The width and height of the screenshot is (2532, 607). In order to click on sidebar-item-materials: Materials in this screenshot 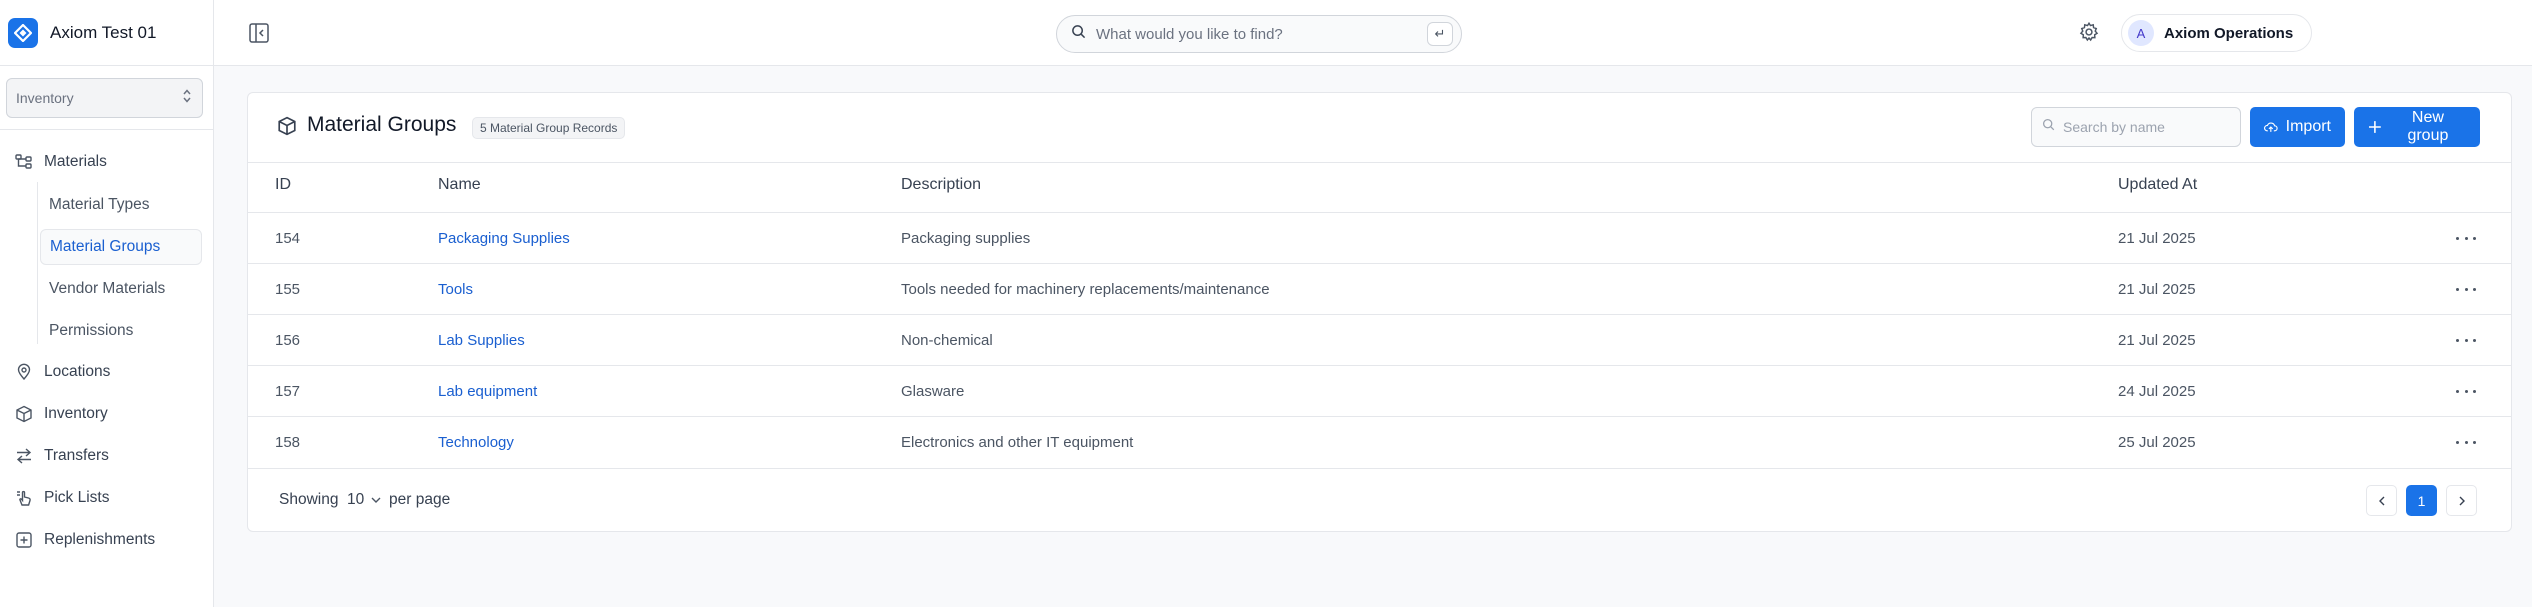, I will do `click(60, 162)`.